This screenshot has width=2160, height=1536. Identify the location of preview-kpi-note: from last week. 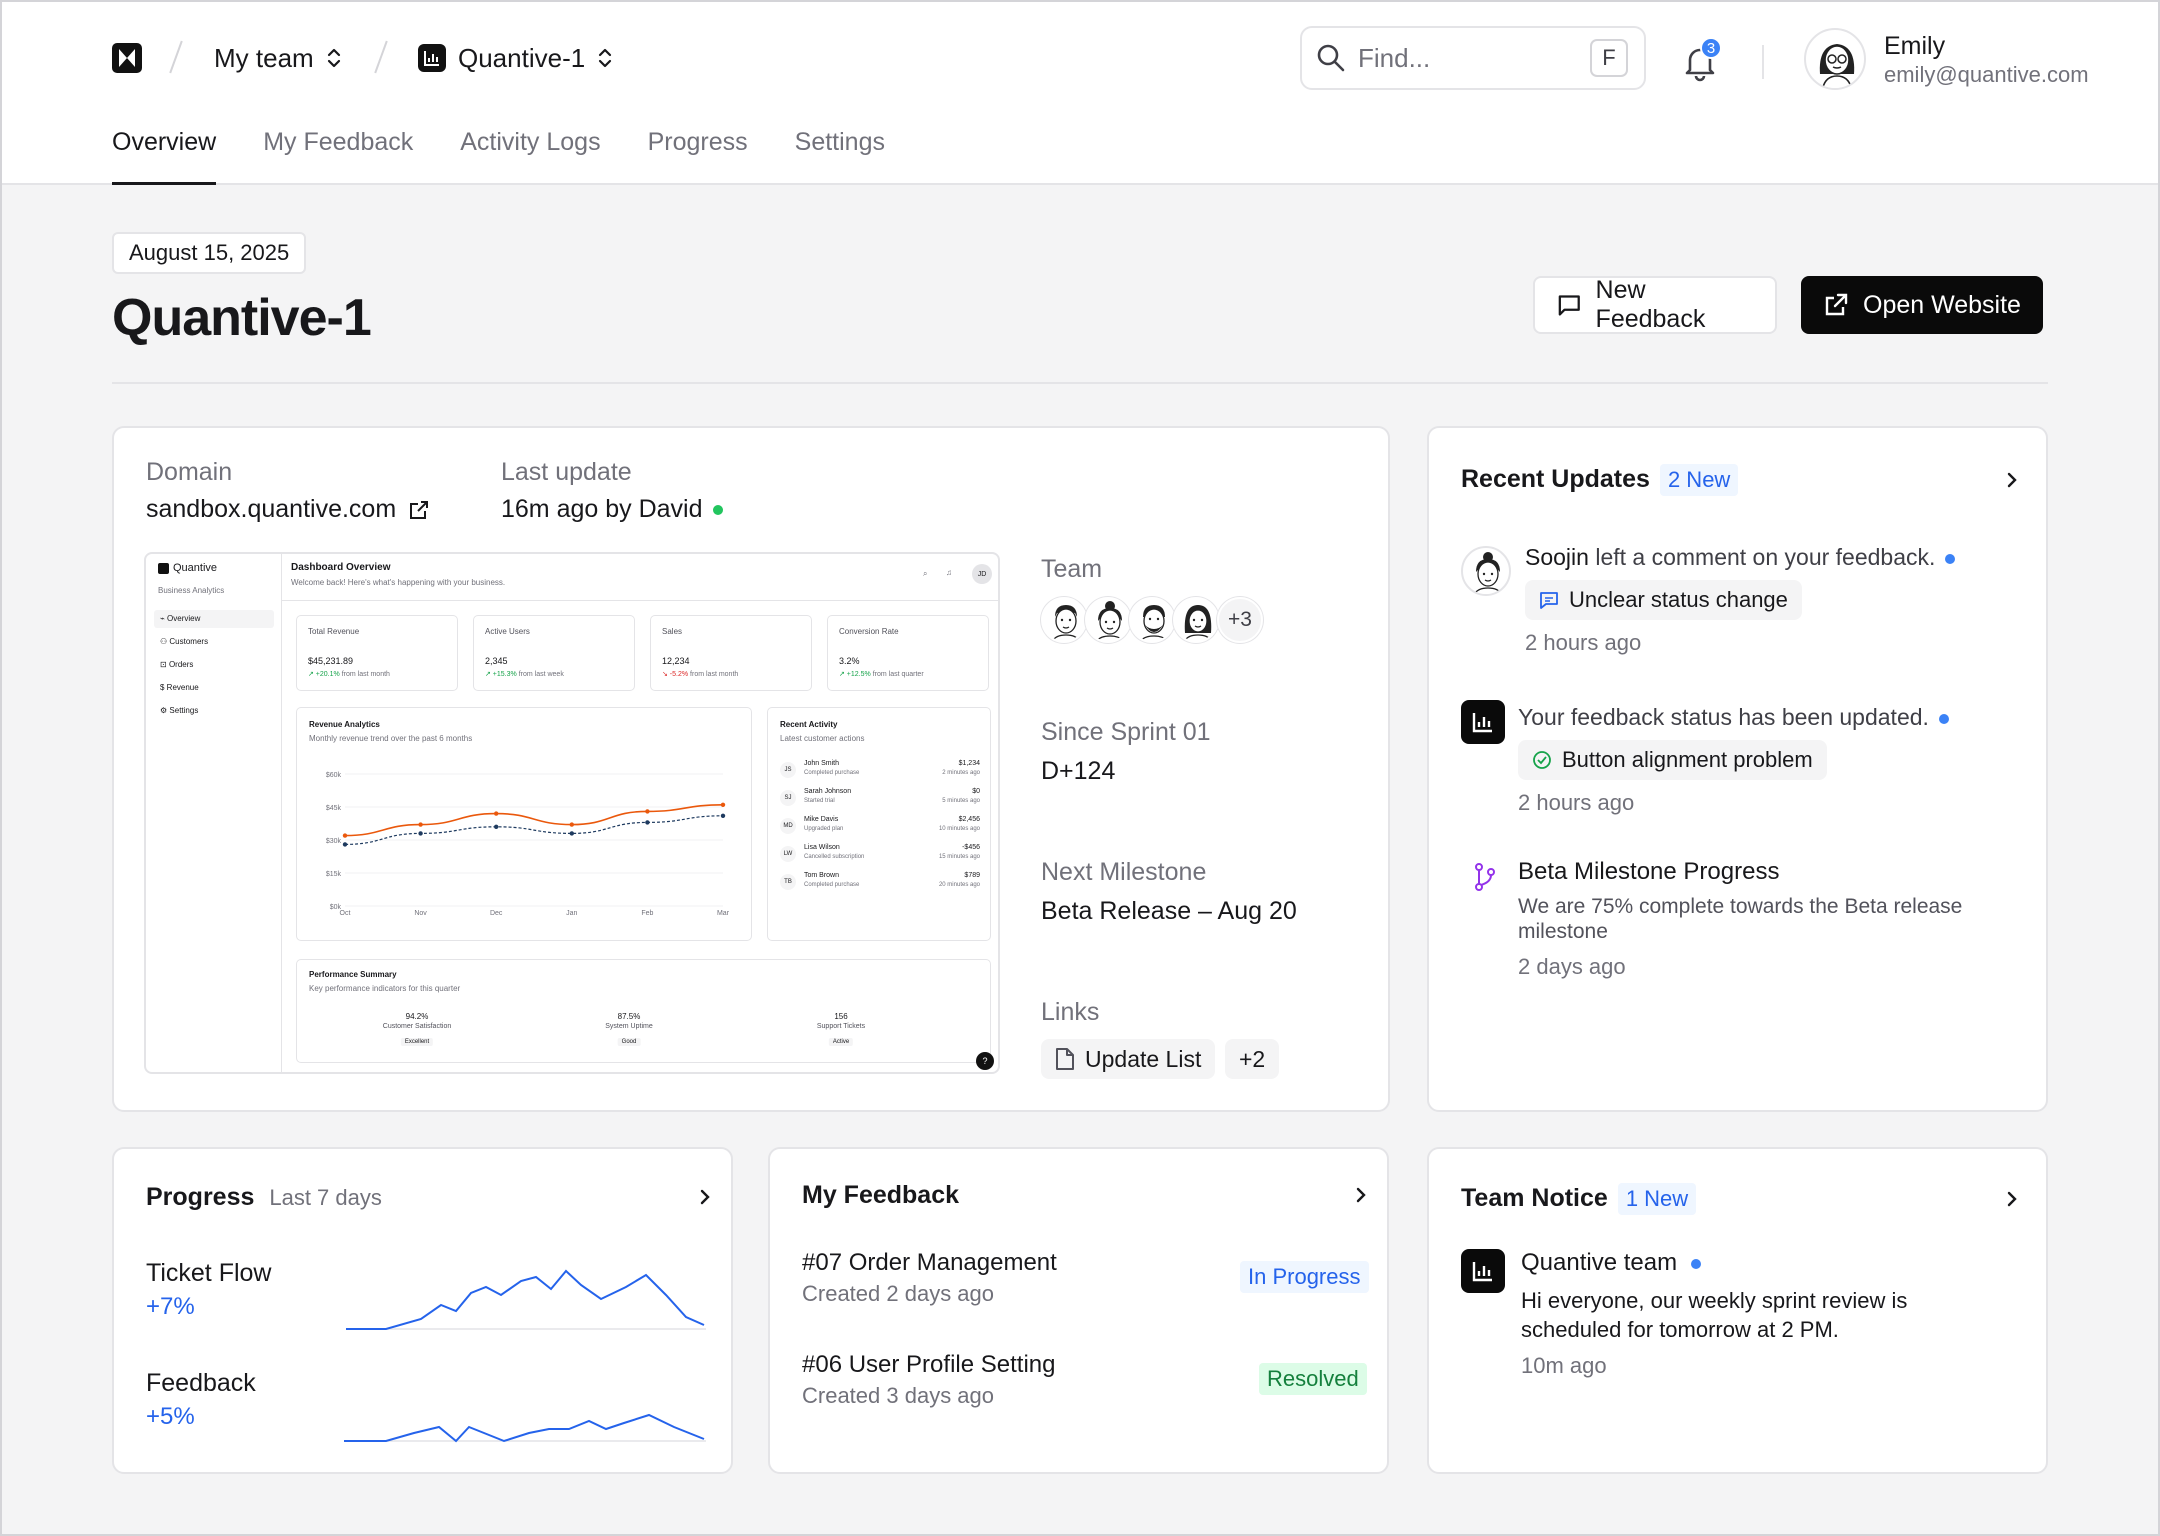
(540, 674).